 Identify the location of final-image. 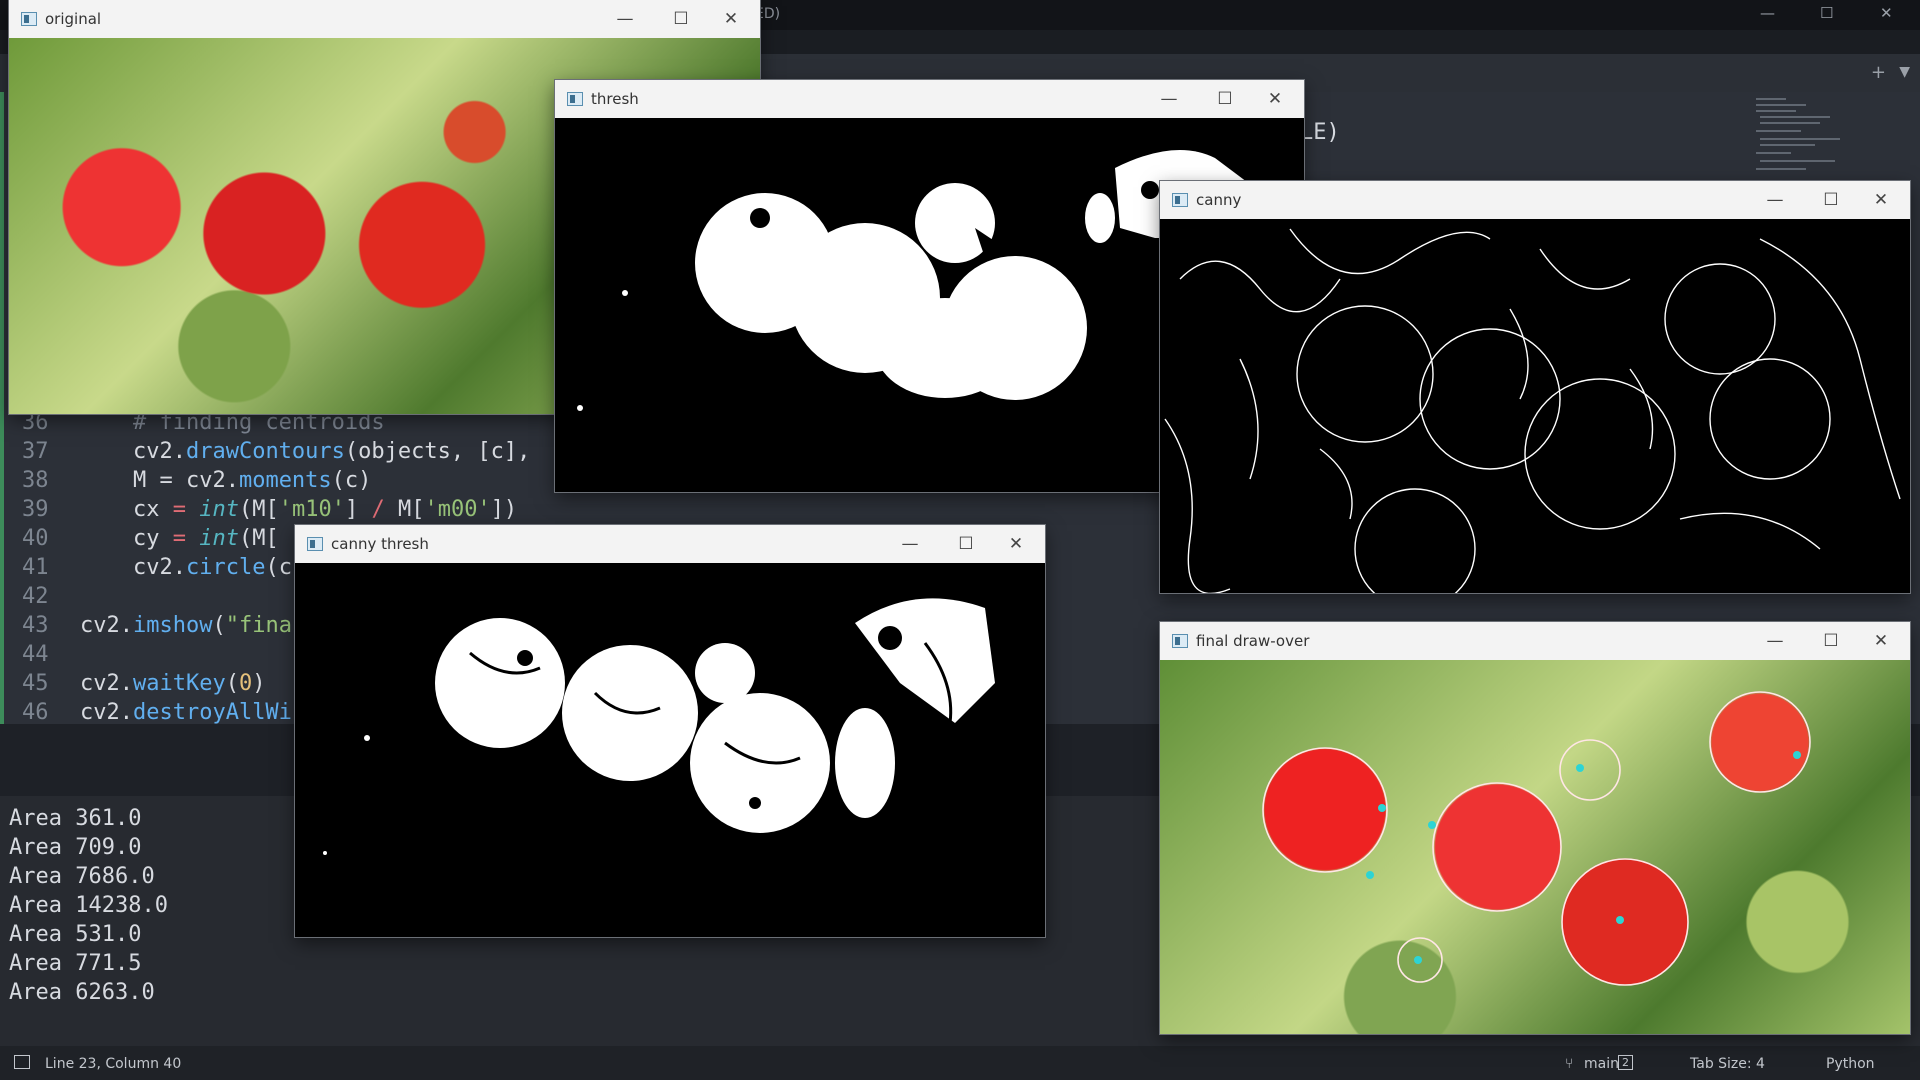
(1535, 847).